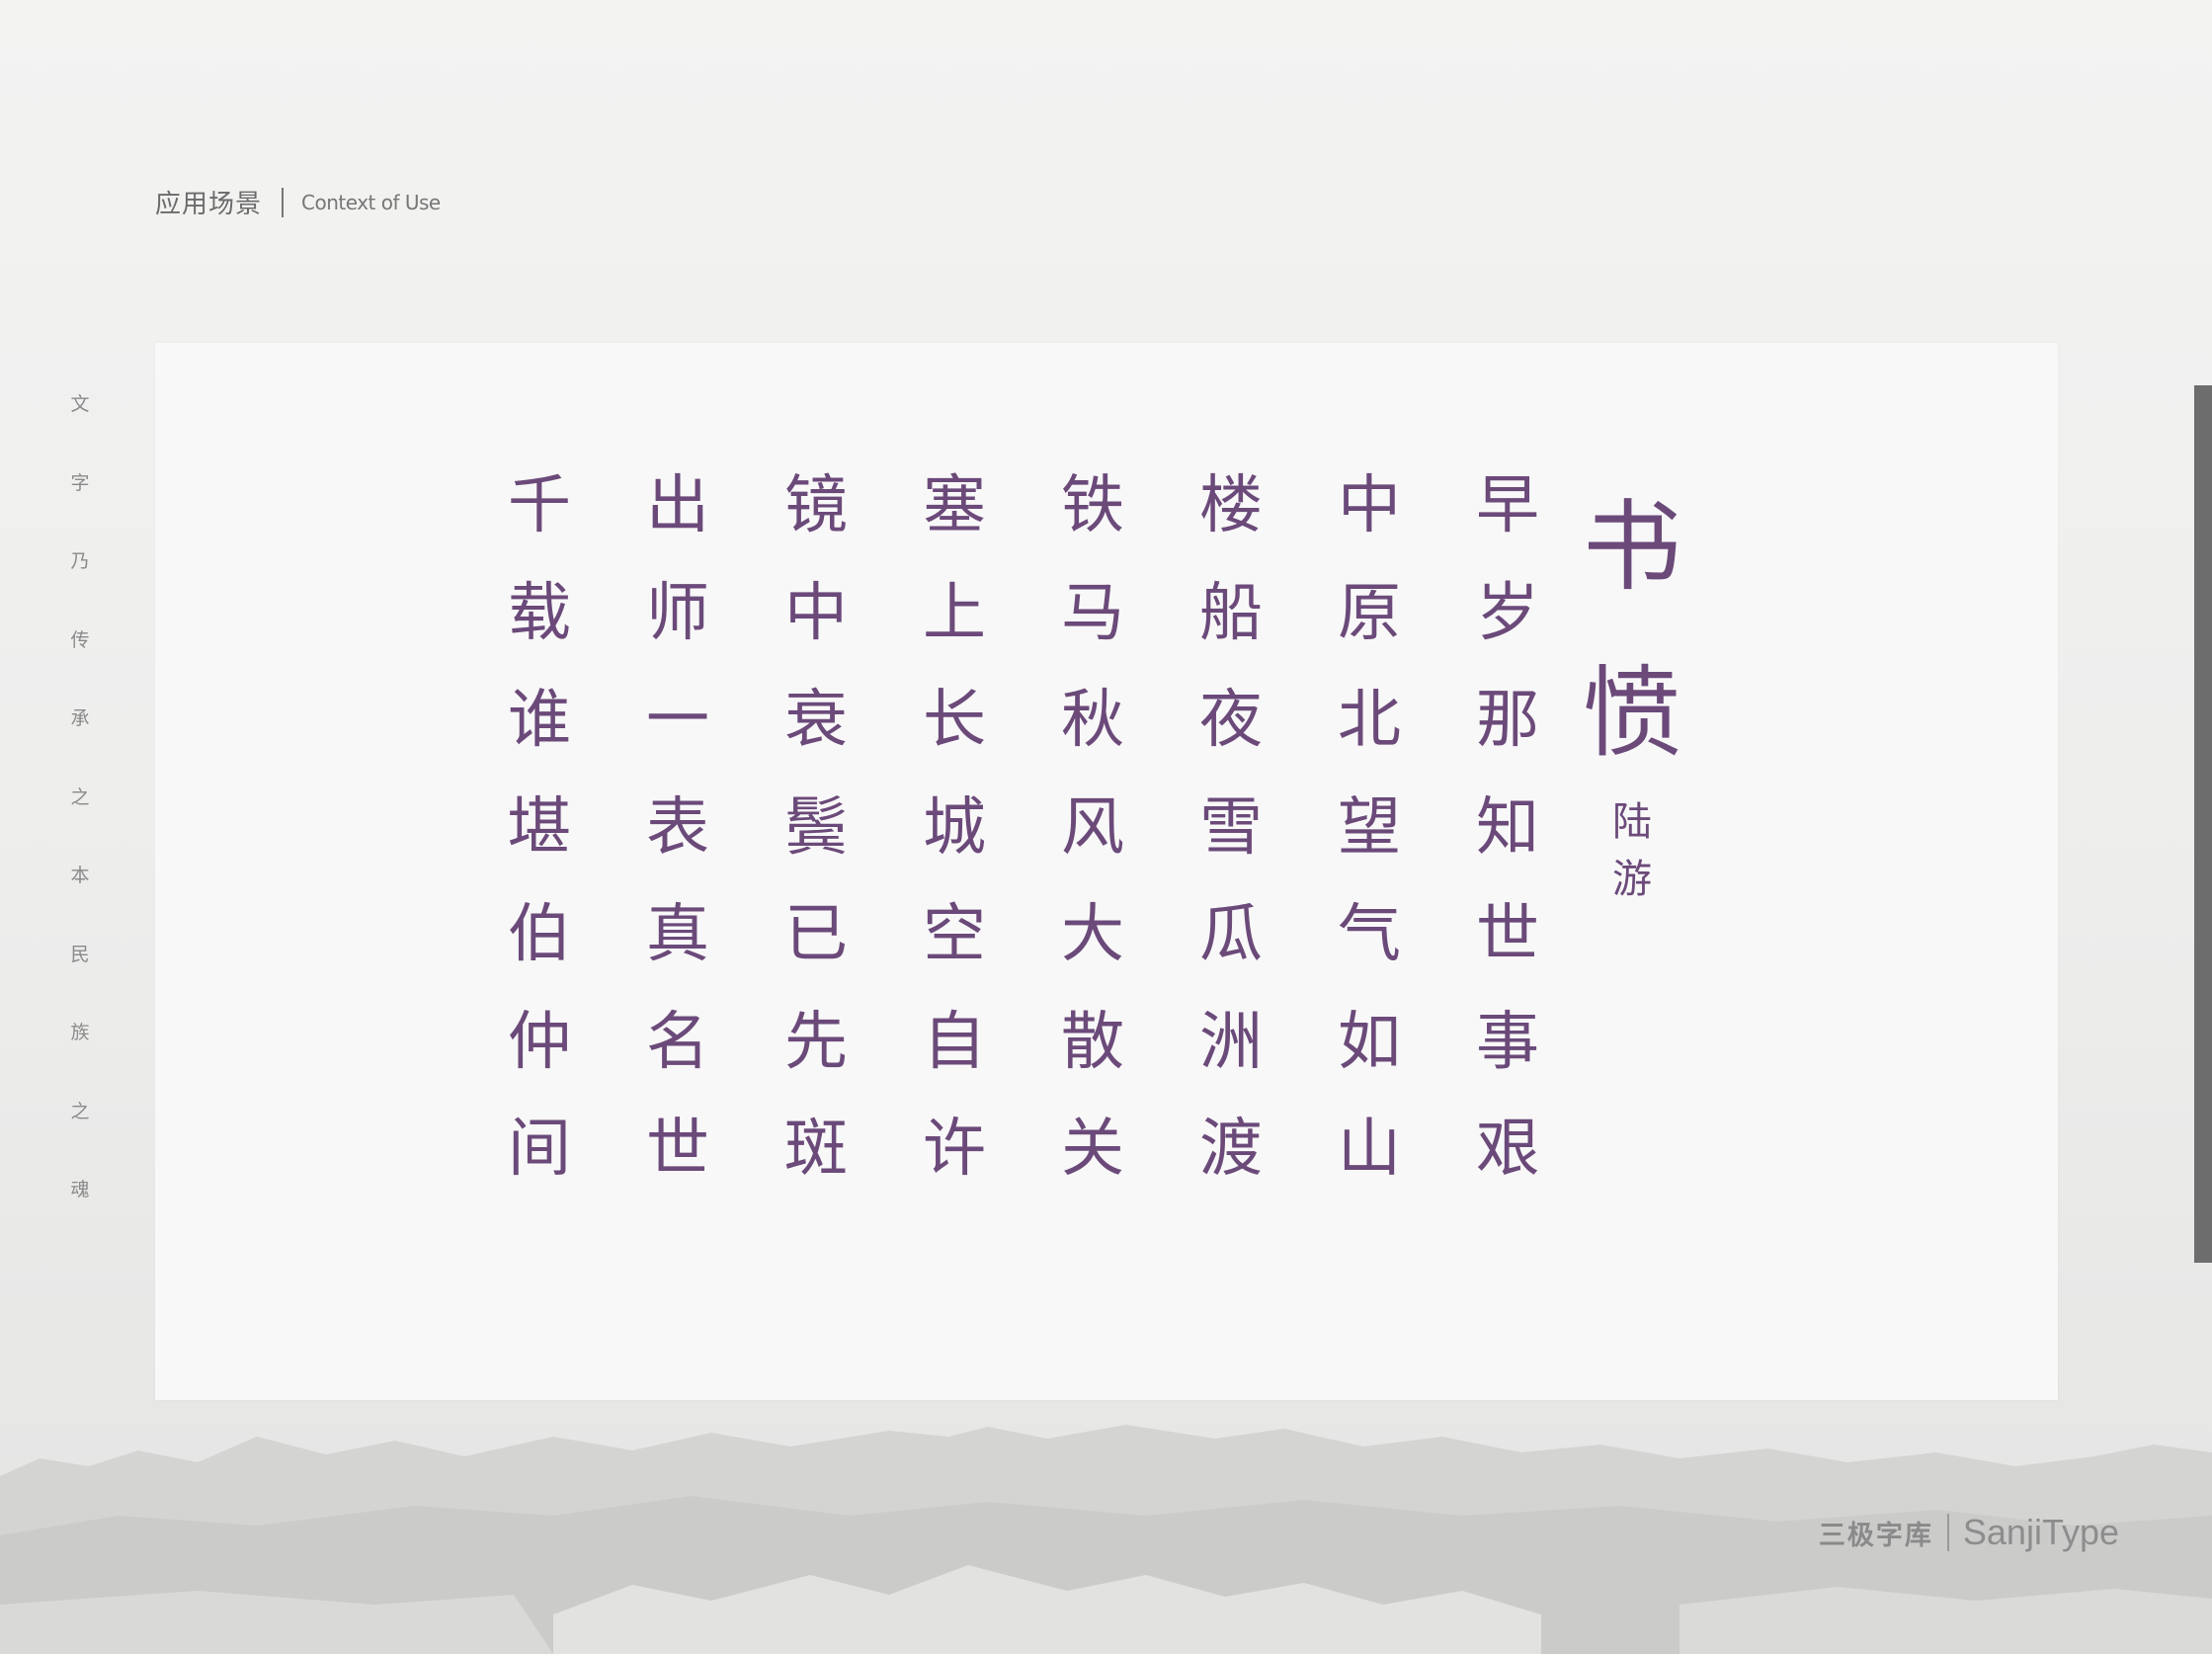 The height and width of the screenshot is (1654, 2212). Describe the element at coordinates (539, 1149) in the screenshot. I see `poem-char: 间` at that location.